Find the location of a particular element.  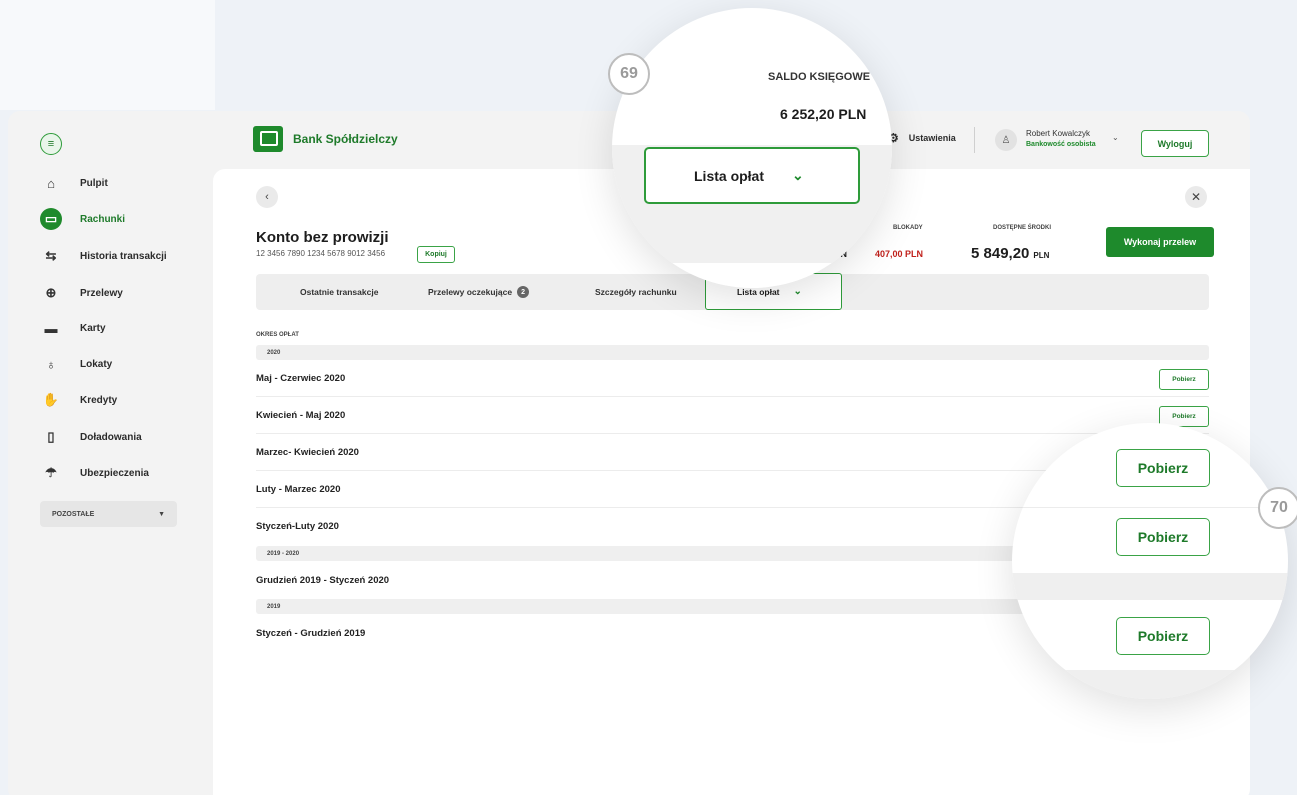

settings-link: ⚙ Ustawienia is located at coordinates (922, 138).